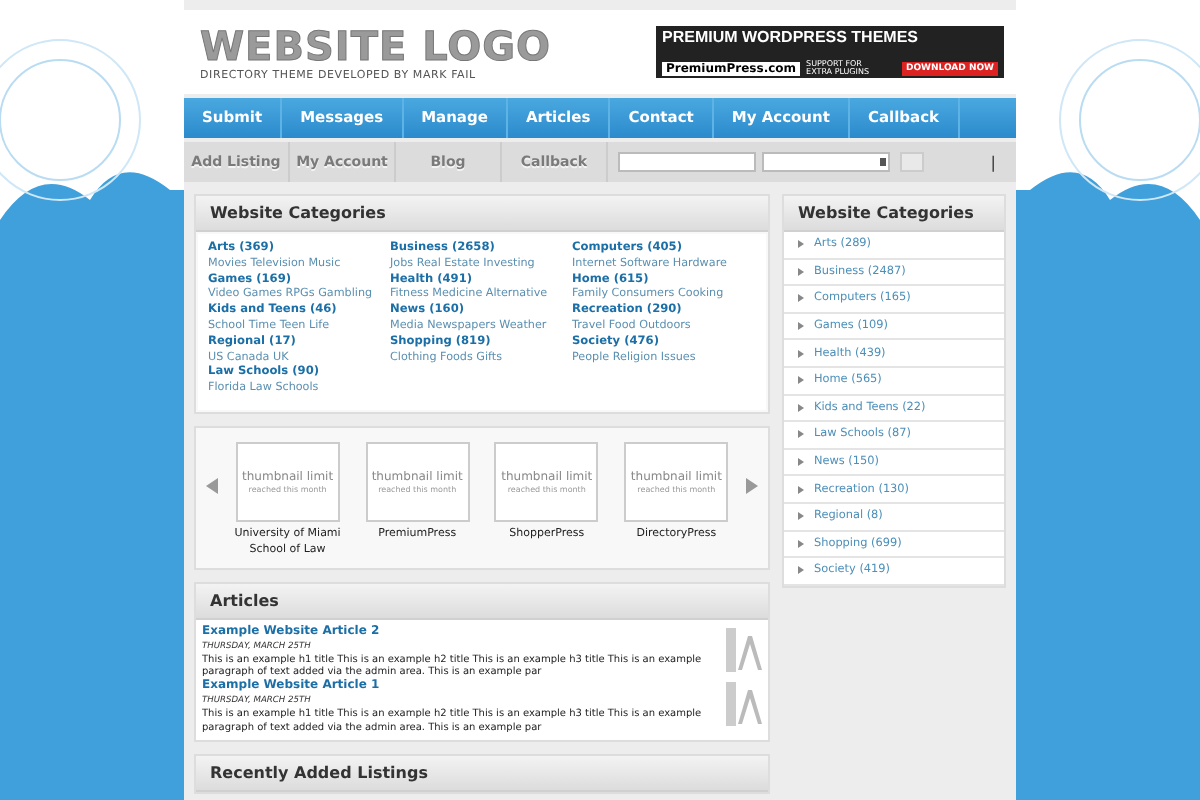 The width and height of the screenshot is (1200, 800). What do you see at coordinates (687, 162) in the screenshot?
I see `search-field` at bounding box center [687, 162].